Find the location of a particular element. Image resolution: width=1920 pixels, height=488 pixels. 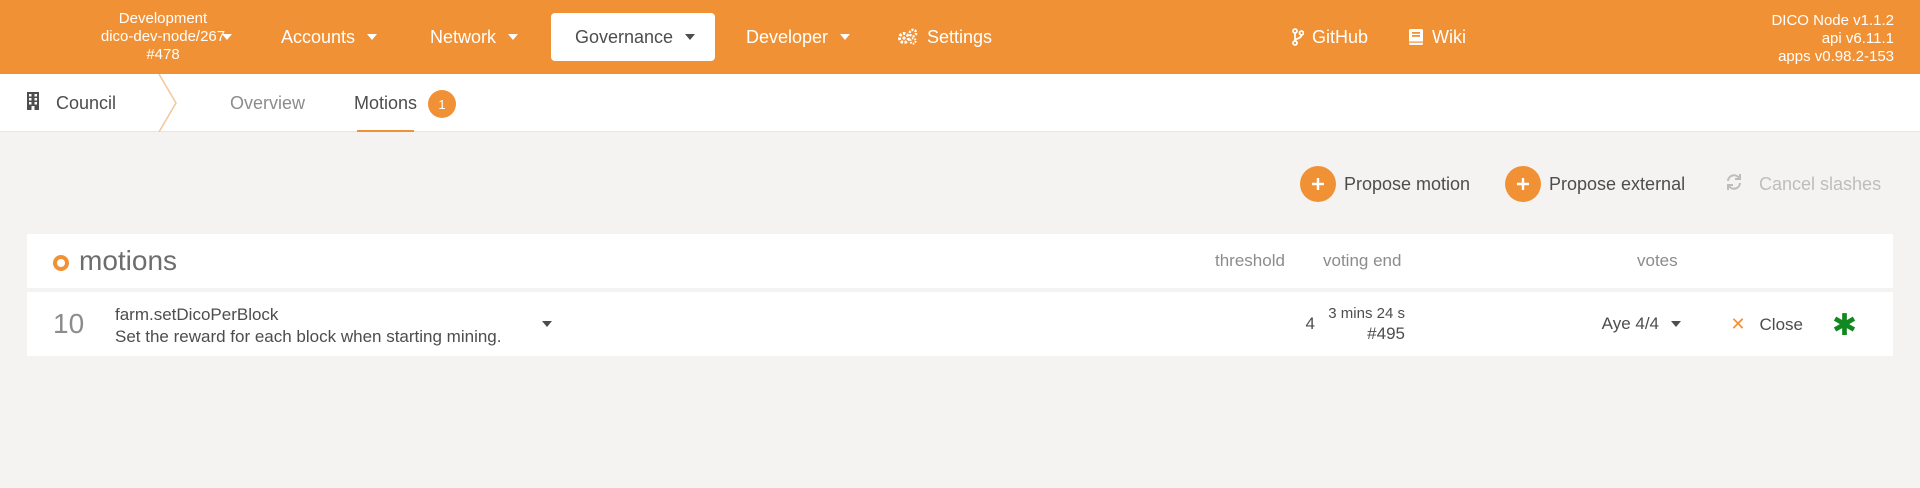

tab-motions: Motions is located at coordinates (385, 103).